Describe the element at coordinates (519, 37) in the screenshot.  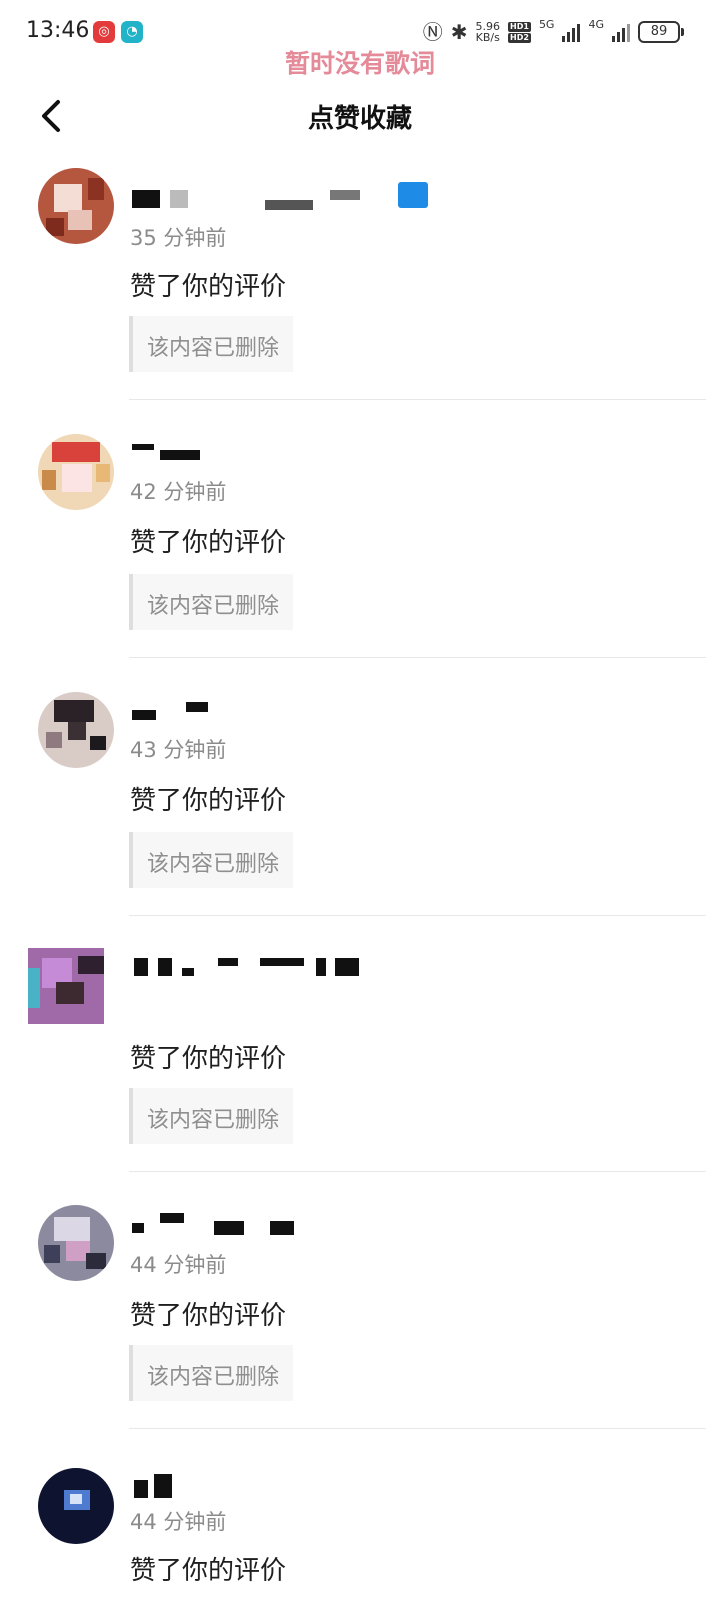
I see `hd2-label: HD2` at that location.